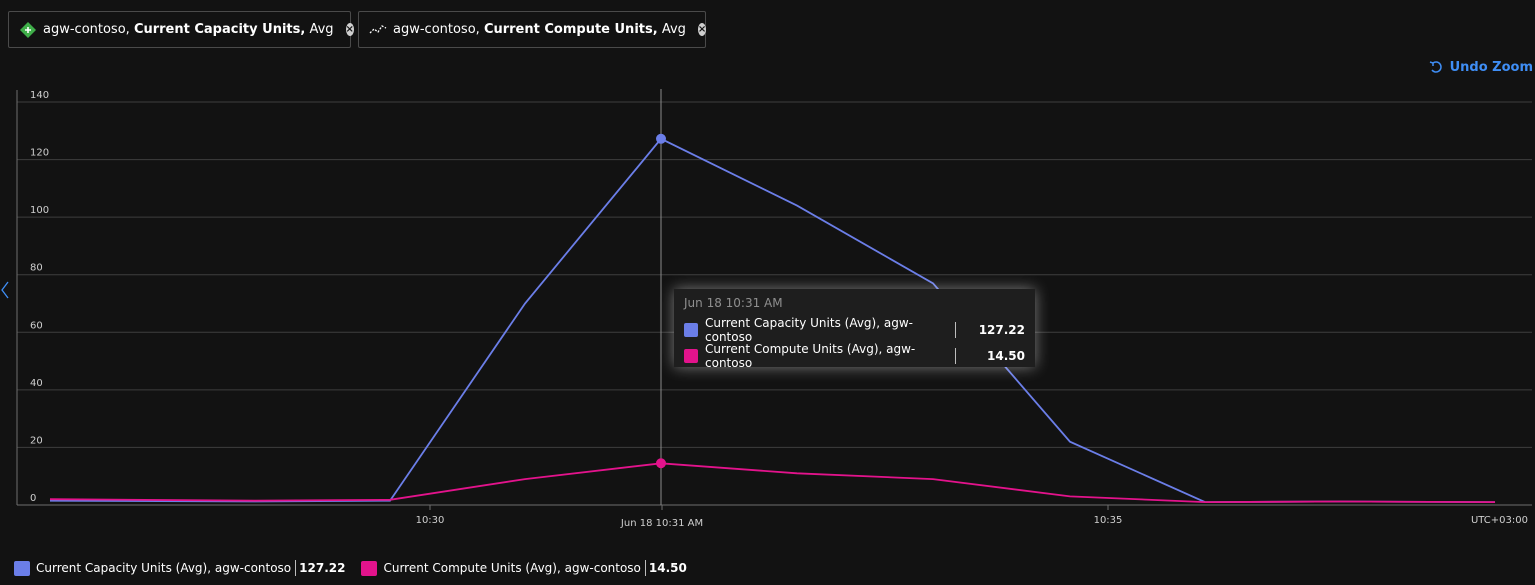  I want to click on legend-label: Current Compute Units (Avg), agw-contoso, so click(512, 568).